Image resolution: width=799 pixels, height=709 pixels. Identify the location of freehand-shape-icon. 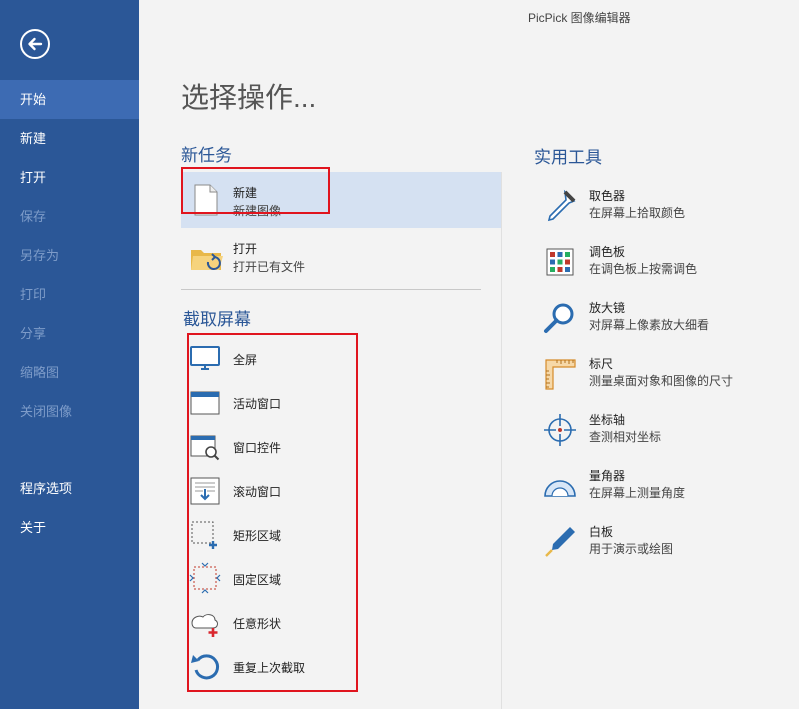
(205, 622).